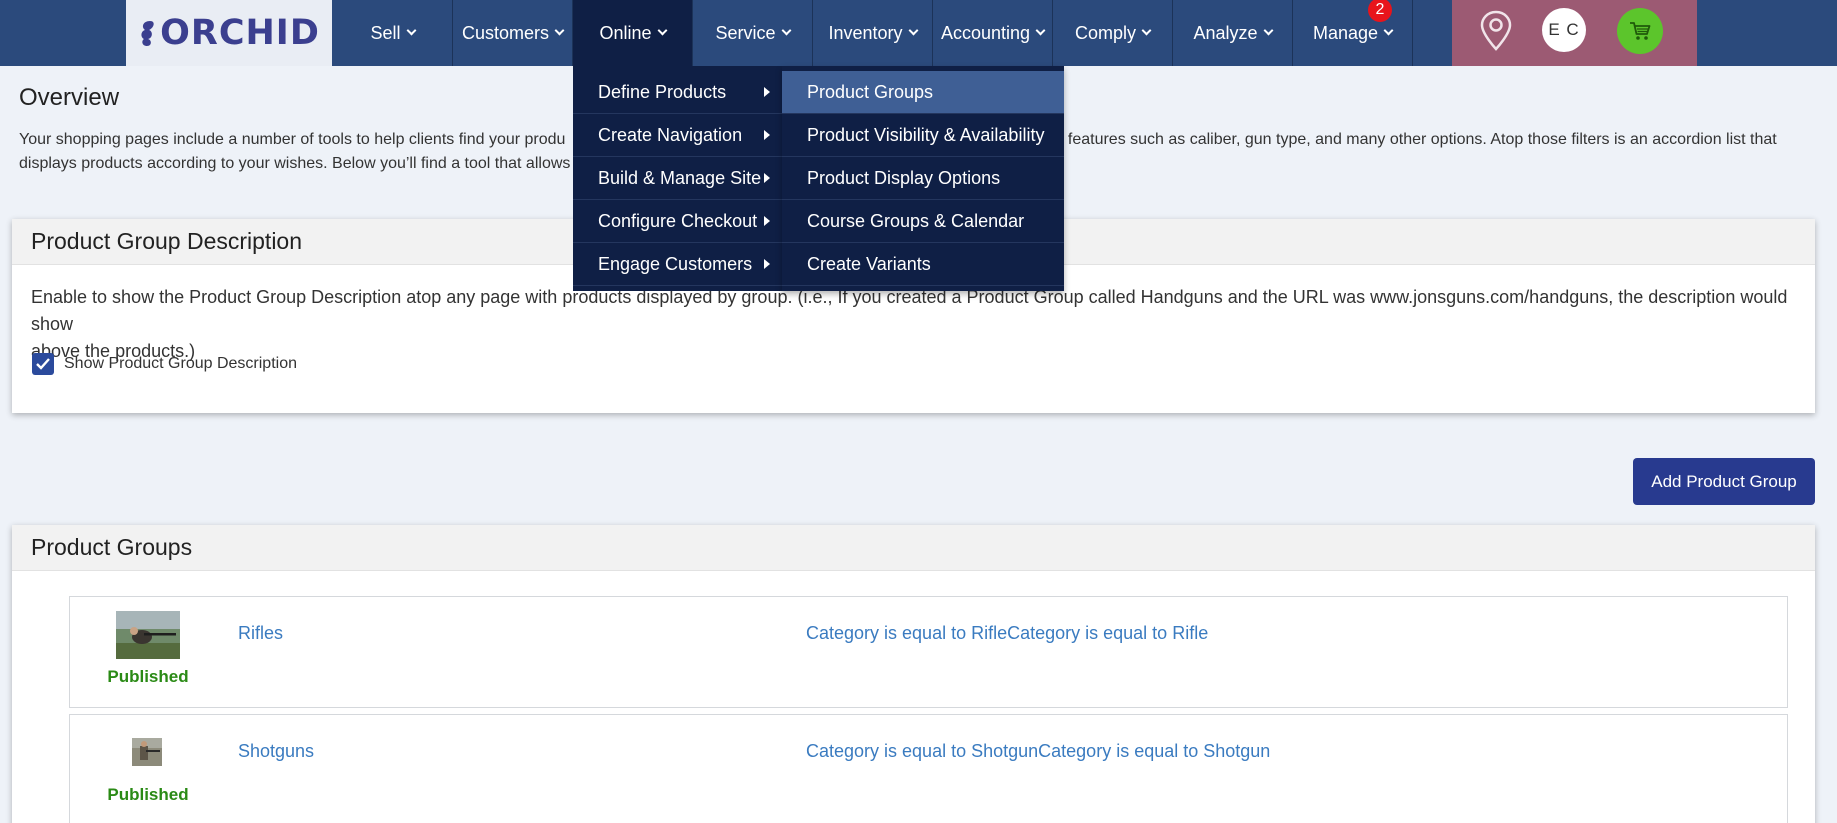 This screenshot has height=823, width=1837. I want to click on menu-item-create-navigation: Create Navigation, so click(677, 135).